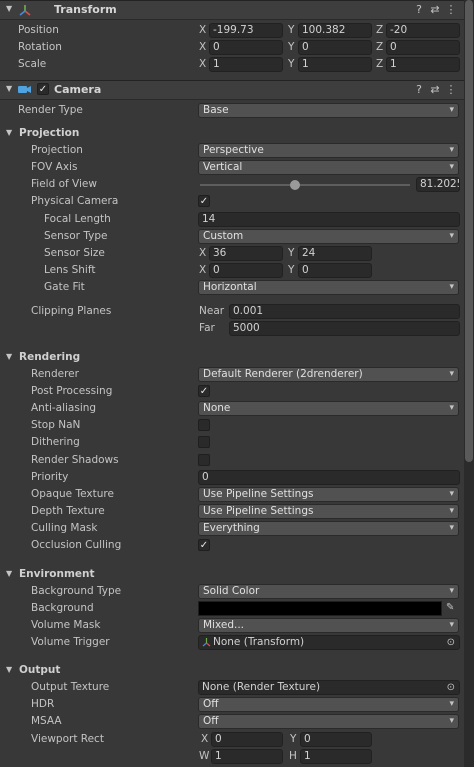 This screenshot has width=474, height=767. Describe the element at coordinates (232, 90) in the screenshot. I see `camera-header: ▼ ✓ Camera ? ⇄ ⋮` at that location.